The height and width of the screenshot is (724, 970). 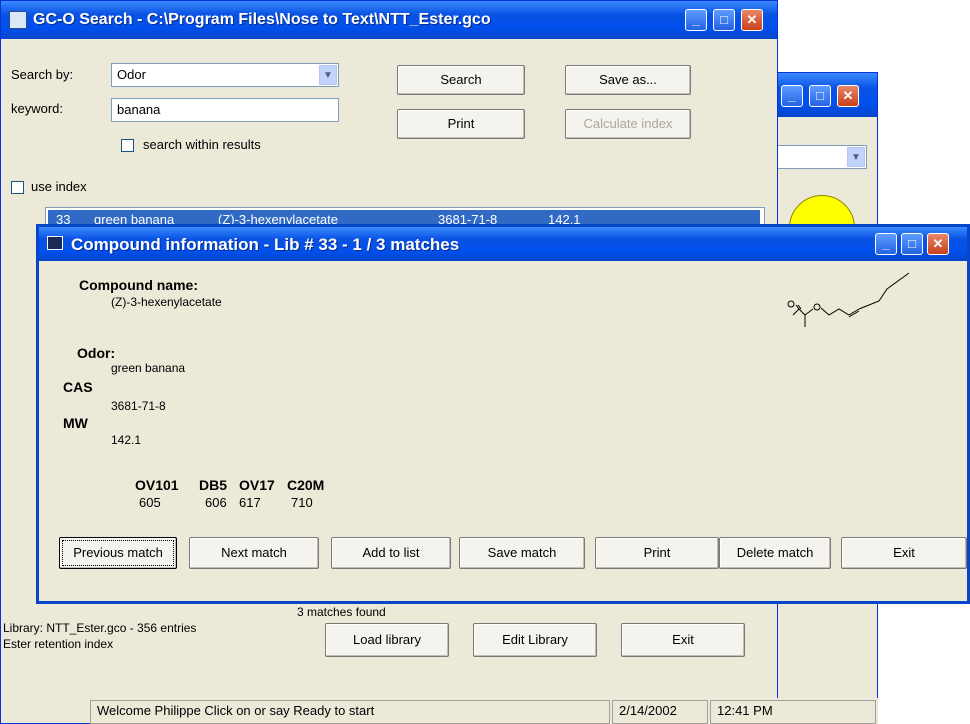 What do you see at coordinates (100, 628) in the screenshot?
I see `library-info-line1: Library: NTT_Ester.gco - 356 entries` at bounding box center [100, 628].